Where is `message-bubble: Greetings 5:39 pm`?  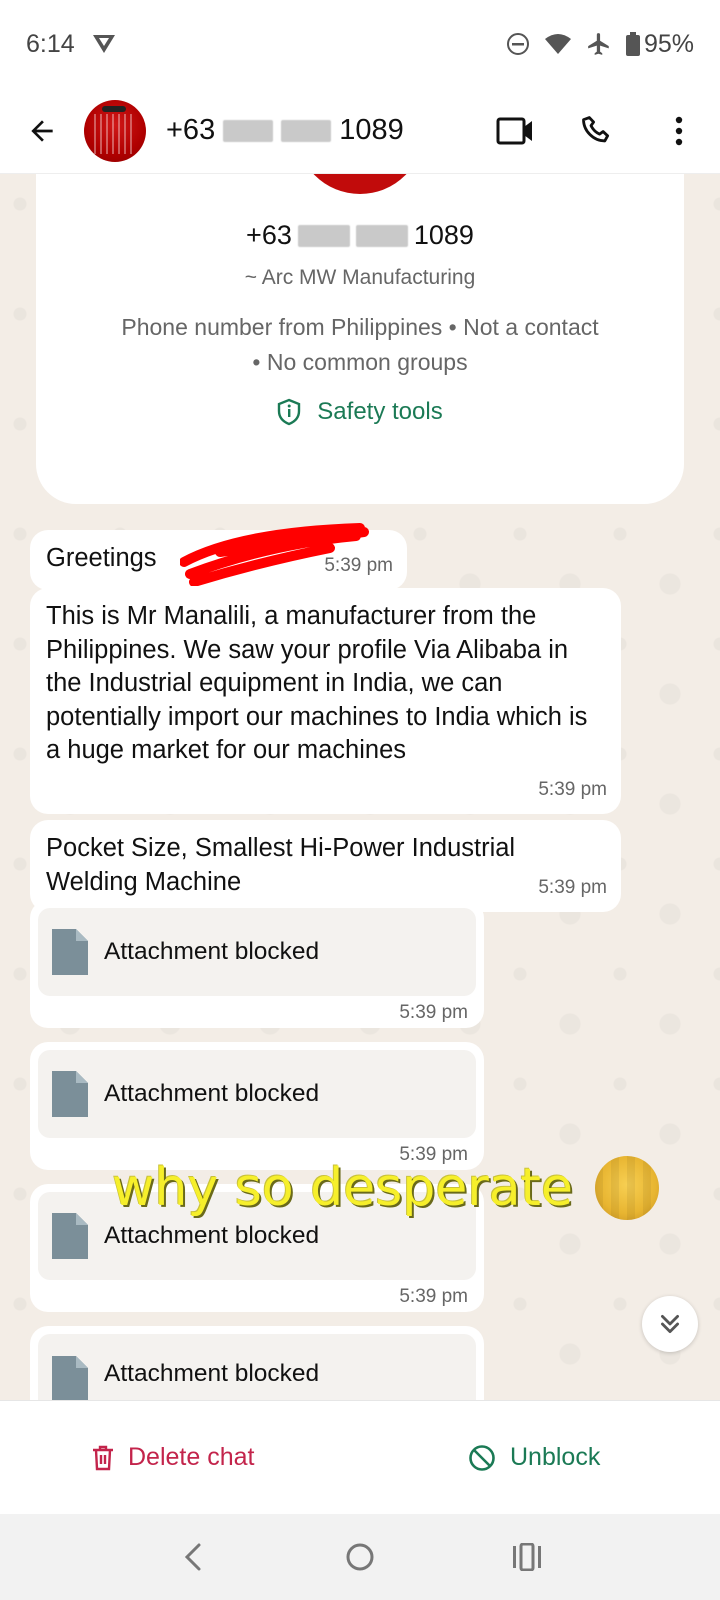
message-bubble: Greetings 5:39 pm is located at coordinates (218, 556).